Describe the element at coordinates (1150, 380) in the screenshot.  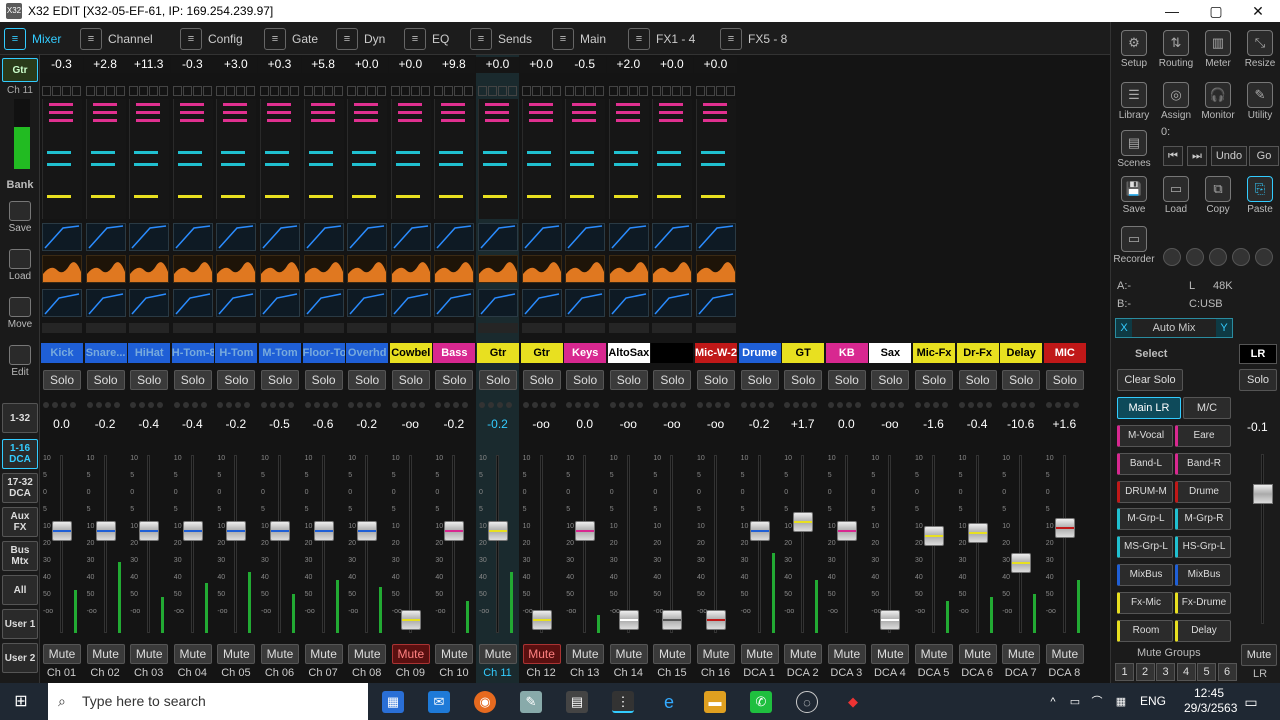
I see `clear-solo-button: Clear Solo` at that location.